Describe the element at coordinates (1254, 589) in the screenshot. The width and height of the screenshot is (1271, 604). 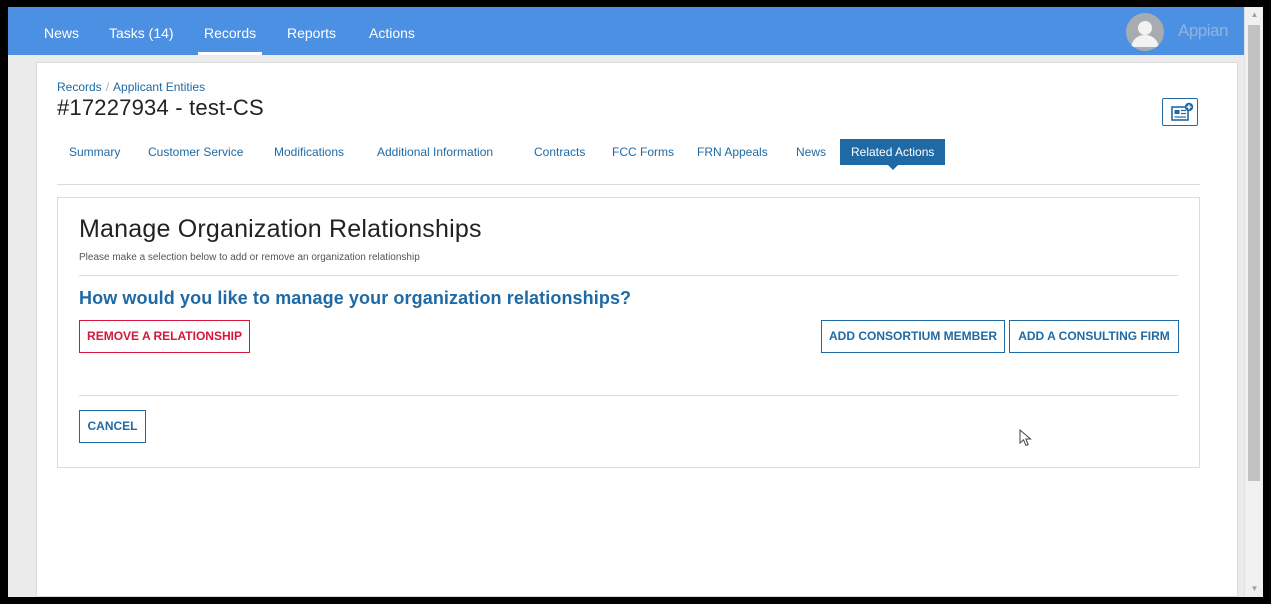
I see `scroll-down-arrow-icon: ▼` at that location.